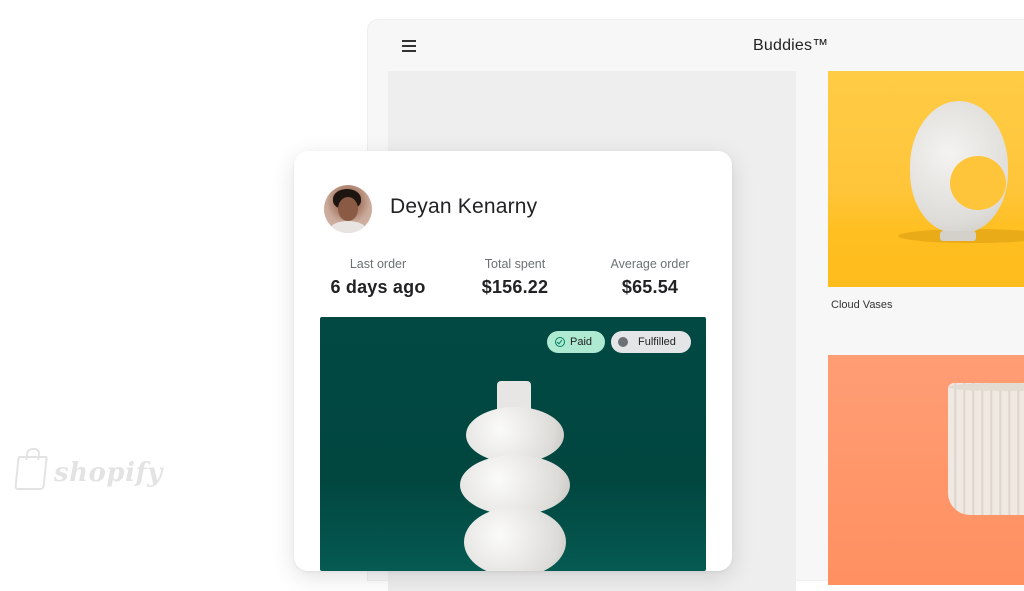 The image size is (1024, 591). Describe the element at coordinates (515, 264) in the screenshot. I see `stat-label: Total spent` at that location.